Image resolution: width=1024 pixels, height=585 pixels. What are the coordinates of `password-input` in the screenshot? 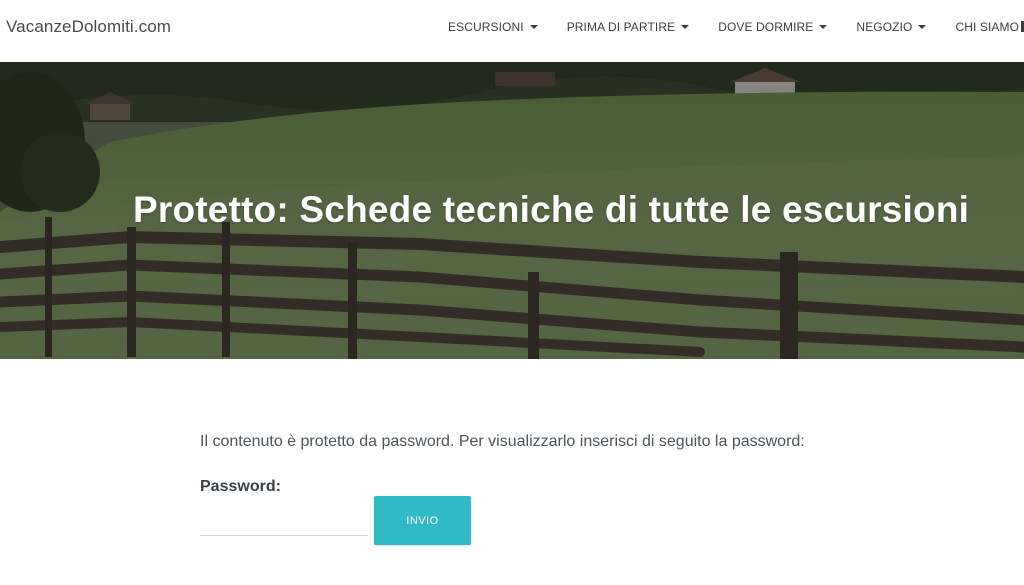 It's located at (284, 522).